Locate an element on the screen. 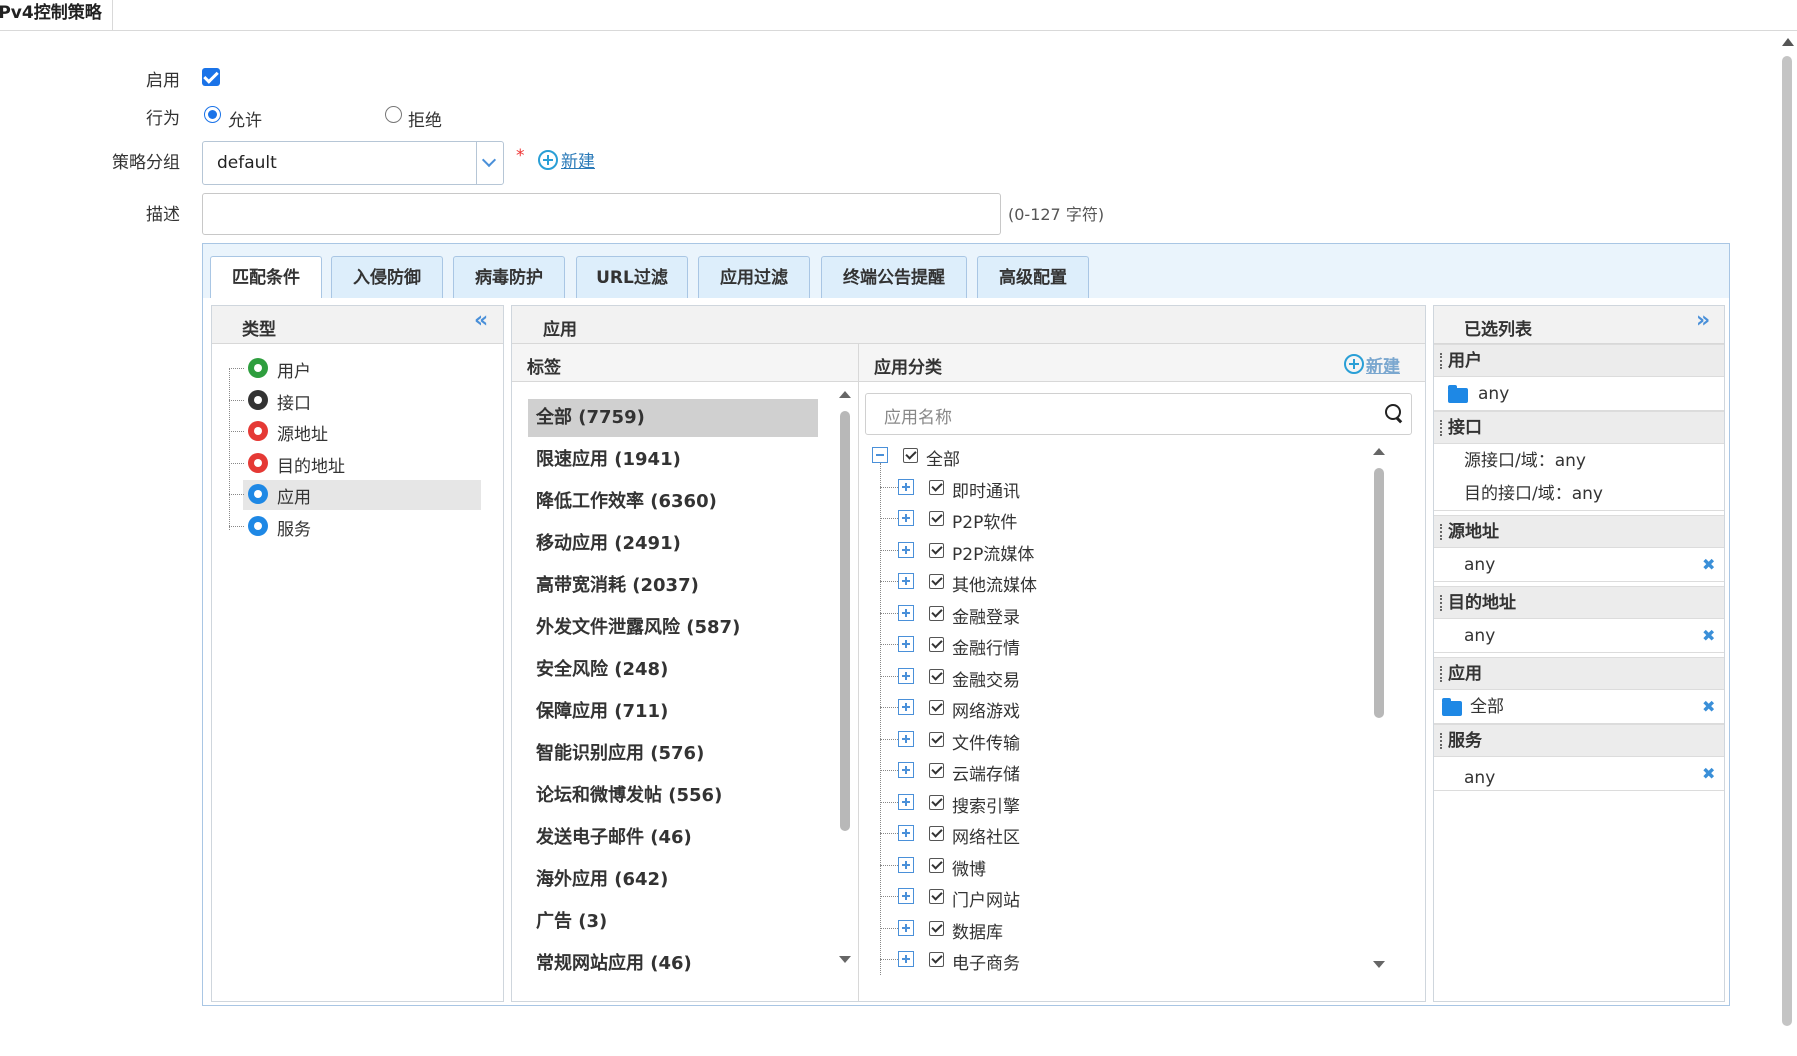 This screenshot has height=1056, width=1797. page-tab: IPv4控制策略 is located at coordinates (56, 15).